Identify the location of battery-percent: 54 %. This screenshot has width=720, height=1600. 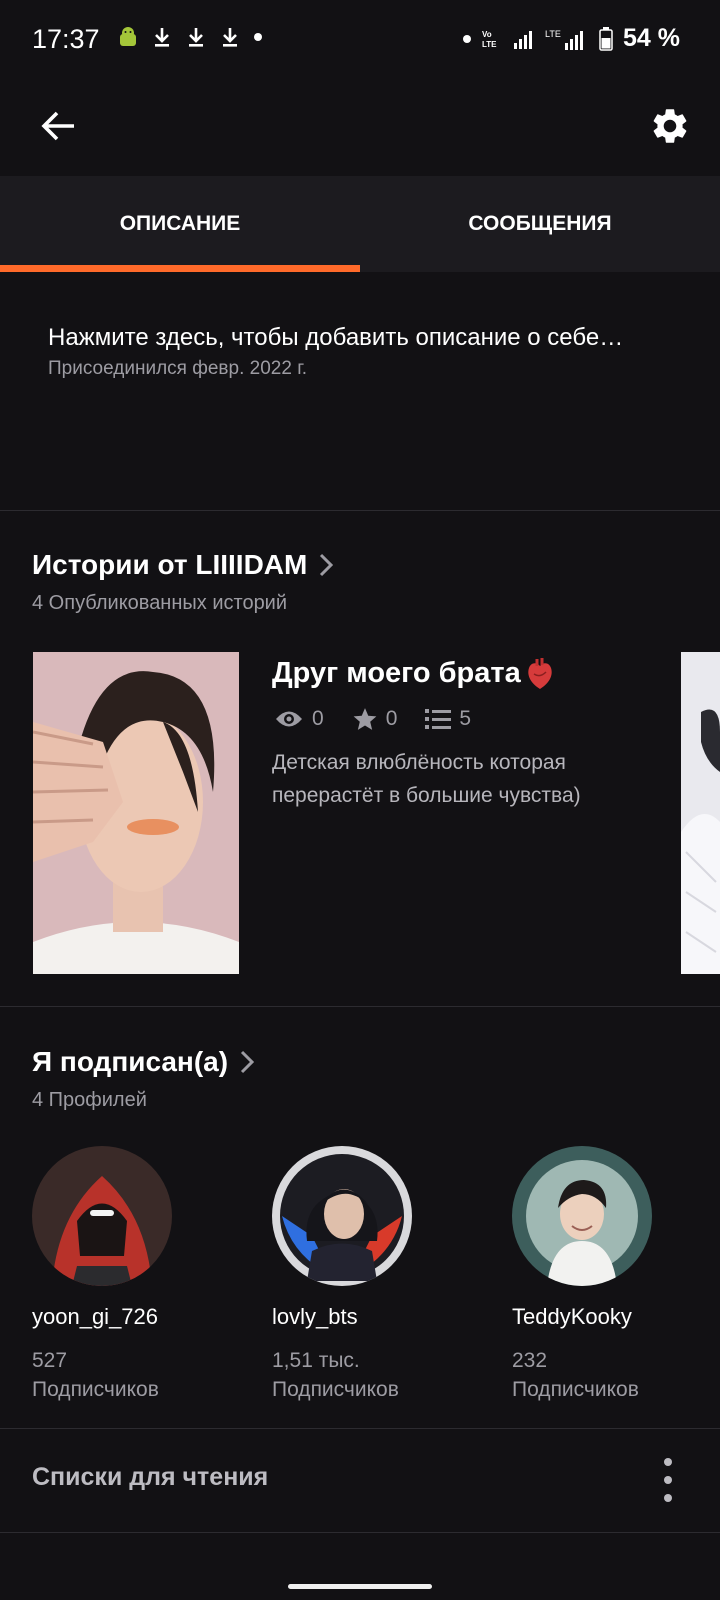
(651, 38).